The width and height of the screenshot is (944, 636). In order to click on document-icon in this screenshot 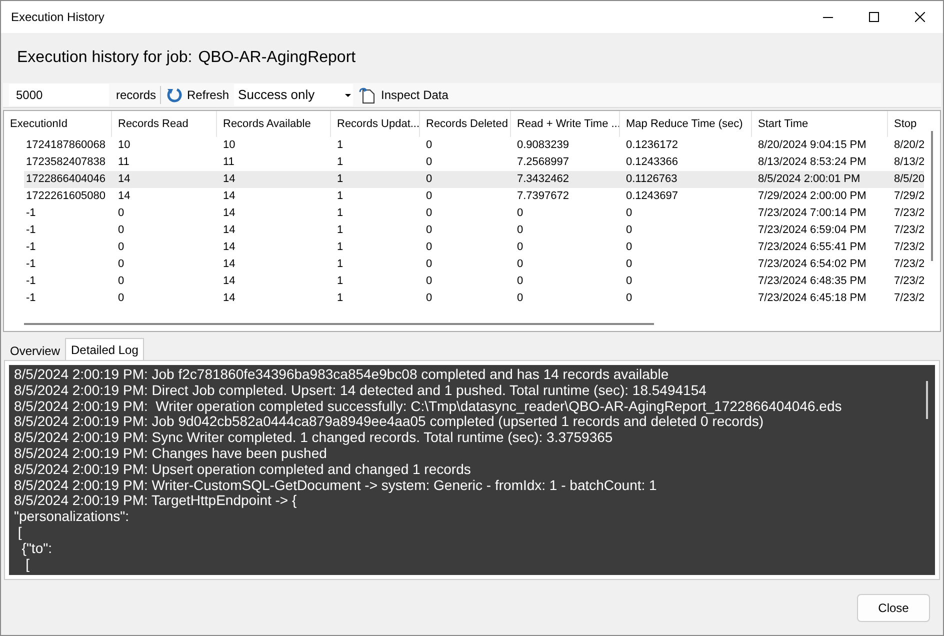, I will do `click(367, 95)`.